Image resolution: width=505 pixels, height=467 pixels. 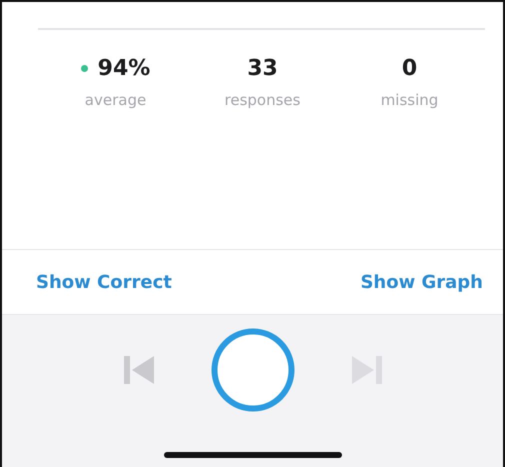 What do you see at coordinates (410, 68) in the screenshot?
I see `stat-value: 0` at bounding box center [410, 68].